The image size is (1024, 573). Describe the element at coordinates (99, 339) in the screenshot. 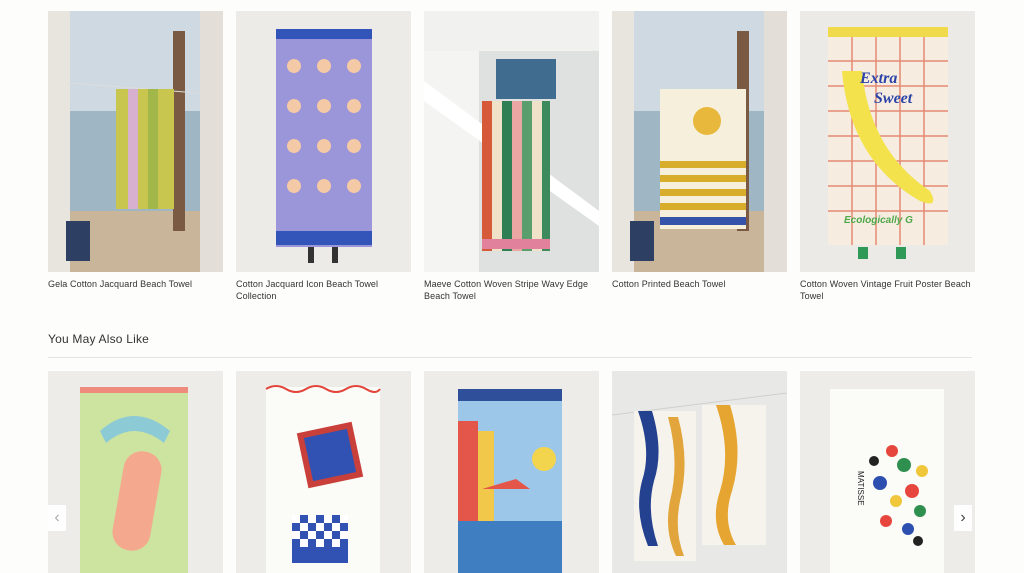

I see `section-title: You May Also Like` at that location.